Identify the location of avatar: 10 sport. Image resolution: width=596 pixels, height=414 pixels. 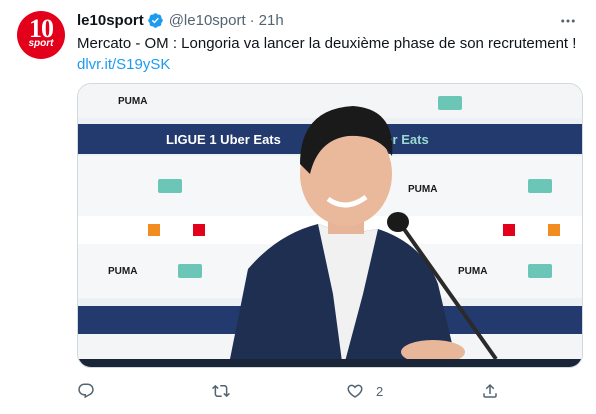
(41, 35).